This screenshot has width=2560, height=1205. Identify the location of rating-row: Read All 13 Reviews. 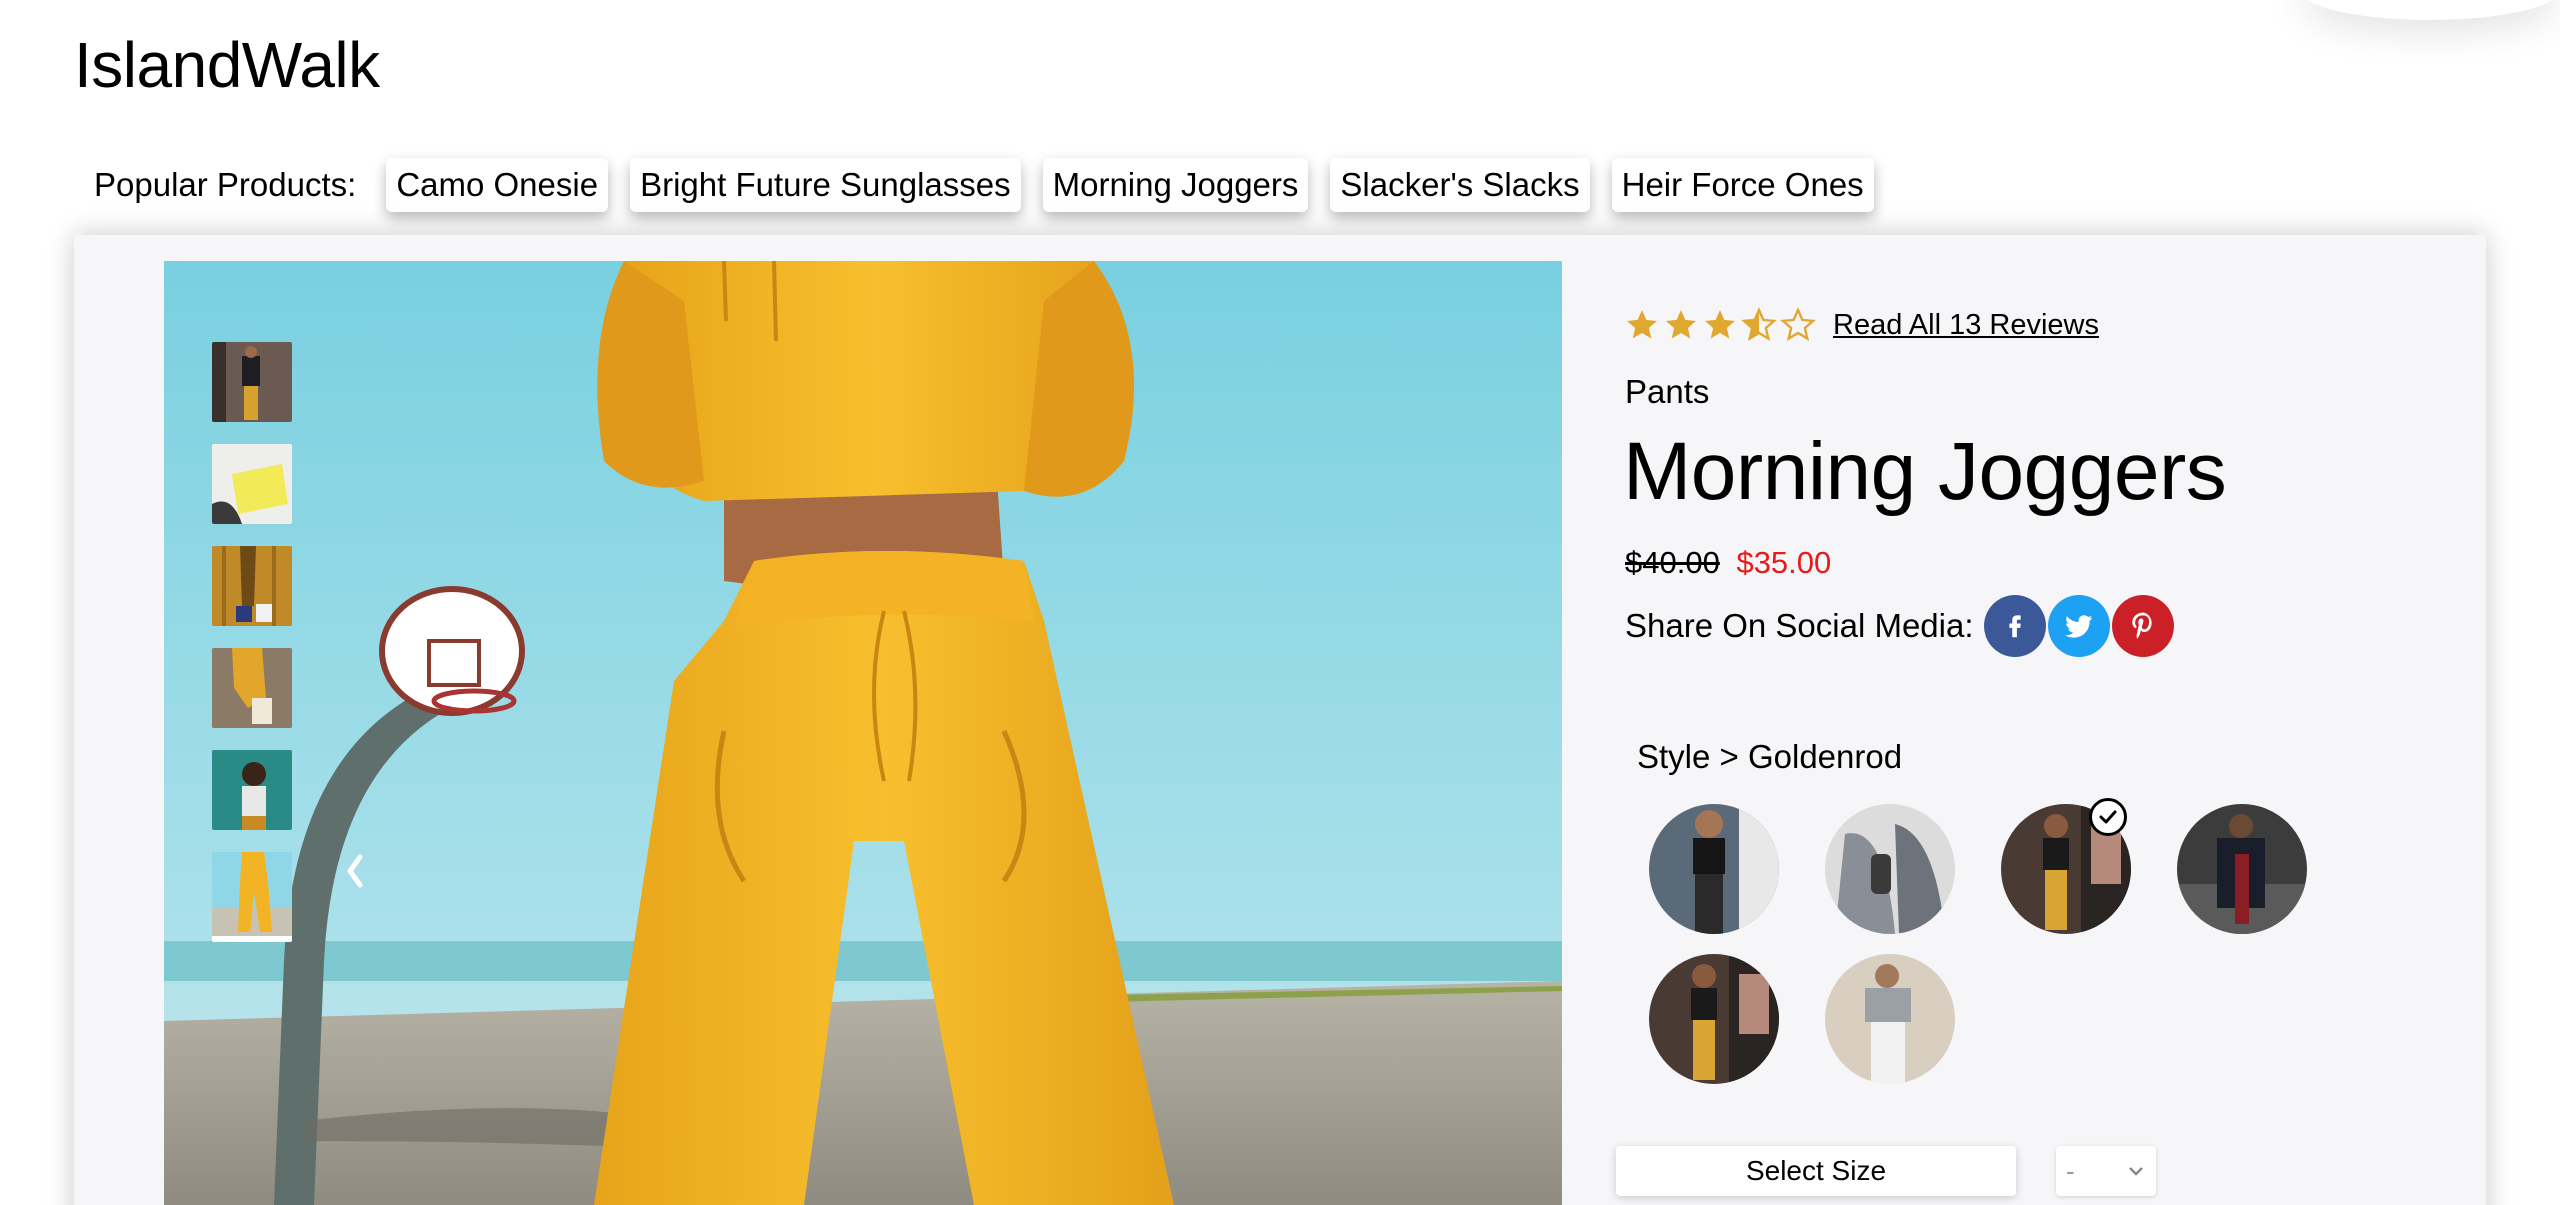
(2024, 325).